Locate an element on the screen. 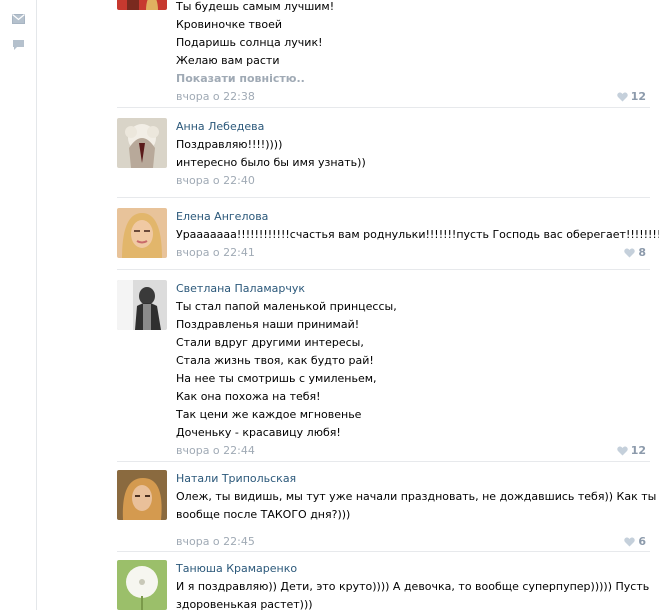  comment-author: Анна Лебедева is located at coordinates (413, 127).